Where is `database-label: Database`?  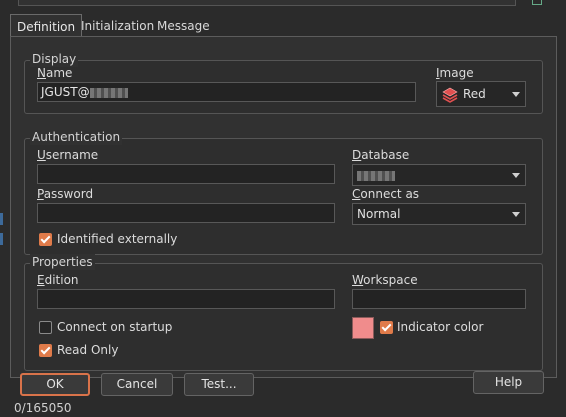
database-label: Database is located at coordinates (381, 155).